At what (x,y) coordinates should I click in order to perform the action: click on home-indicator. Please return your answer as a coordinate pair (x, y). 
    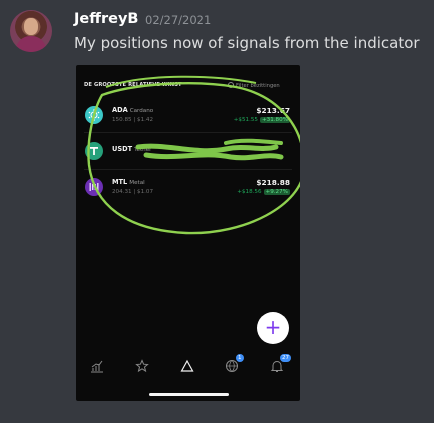
    Looking at the image, I should click on (189, 394).